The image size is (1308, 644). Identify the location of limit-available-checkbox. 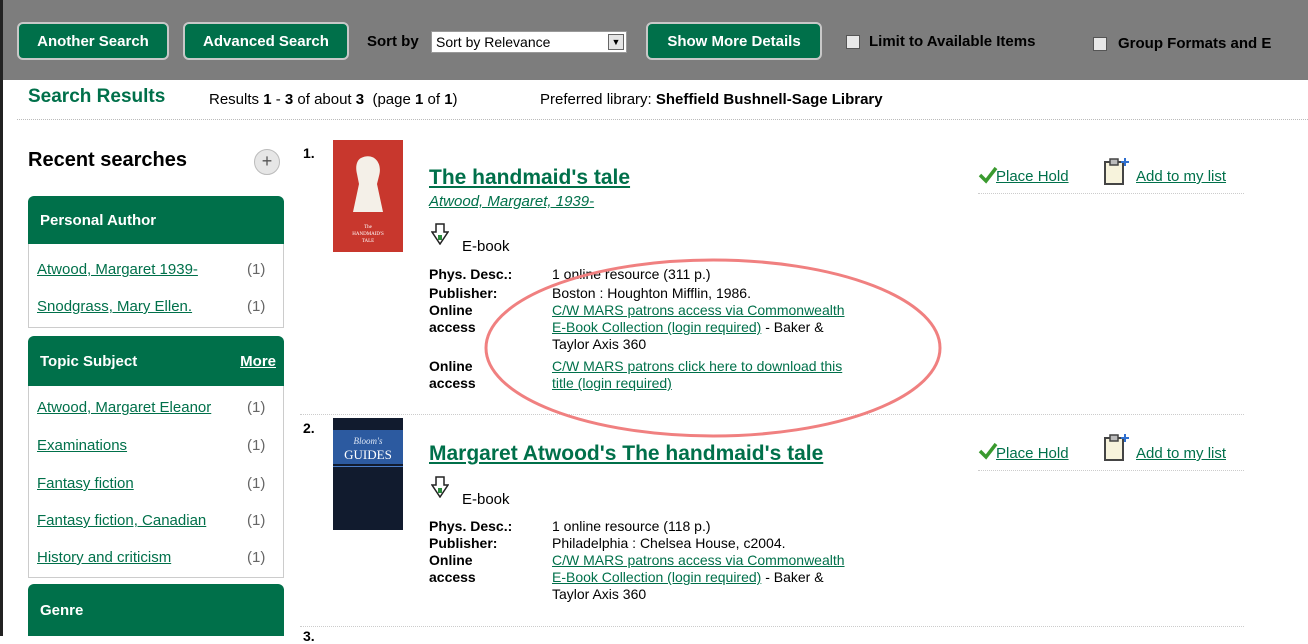
(853, 42).